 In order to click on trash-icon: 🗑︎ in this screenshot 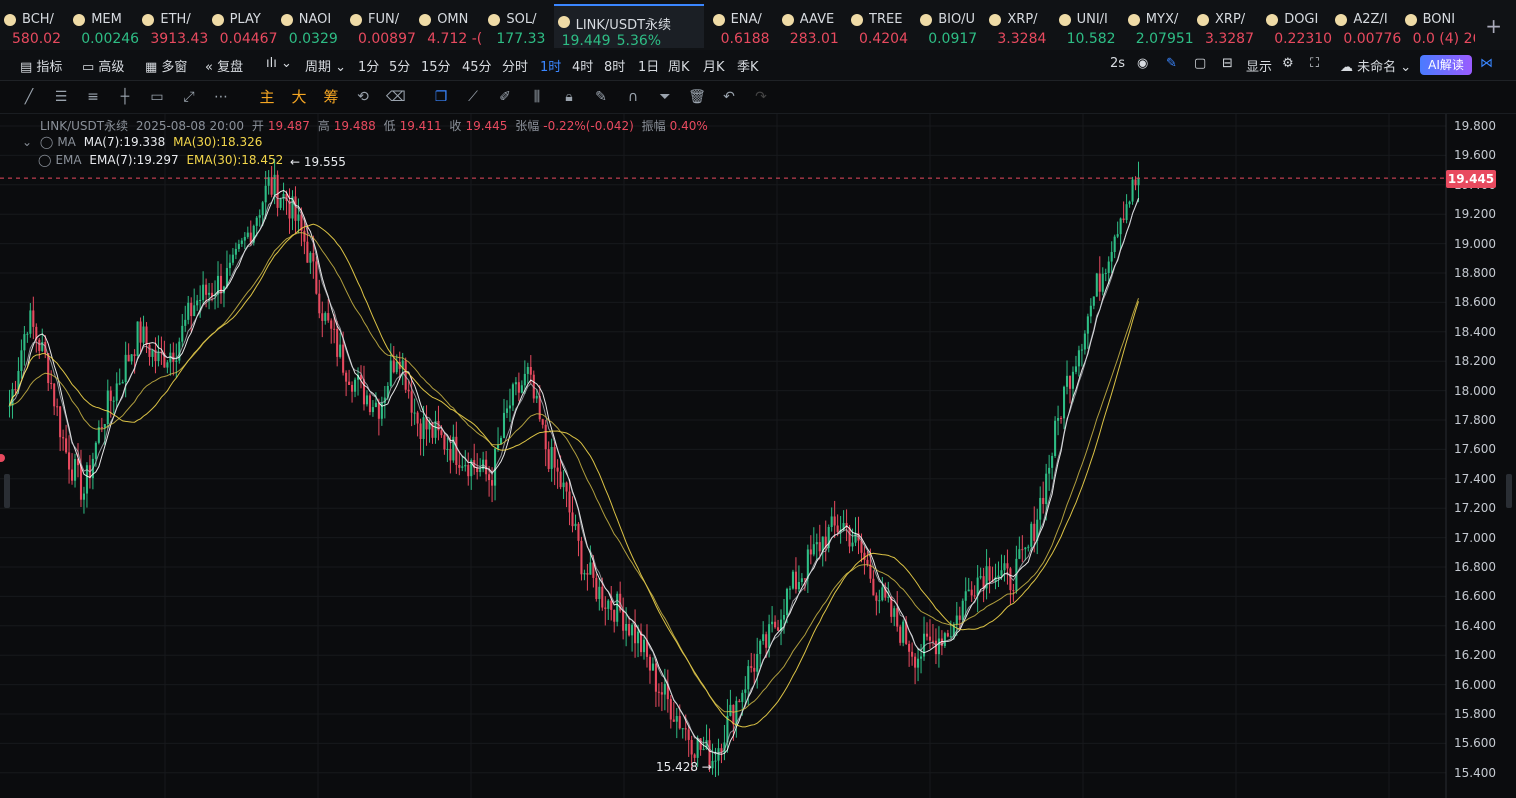, I will do `click(697, 97)`.